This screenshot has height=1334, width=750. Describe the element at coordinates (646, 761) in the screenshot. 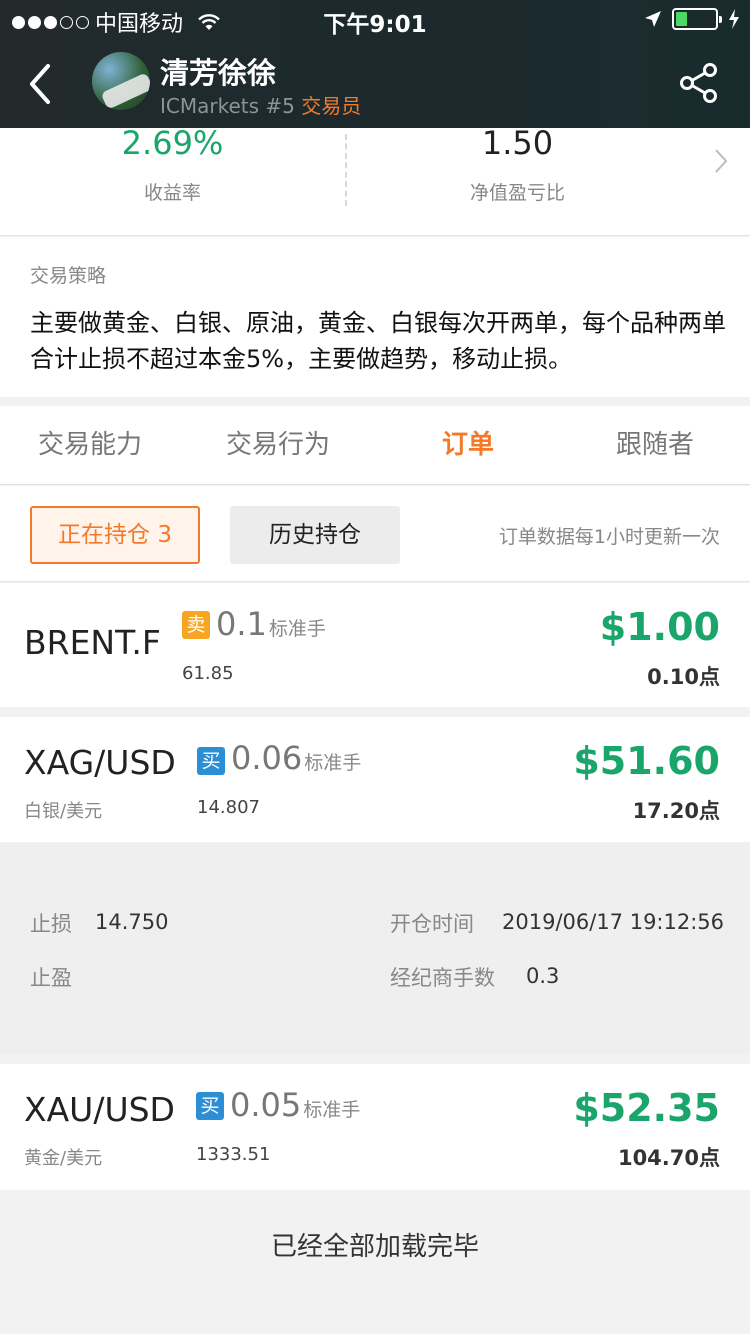

I see `order-profit: $51.60` at that location.